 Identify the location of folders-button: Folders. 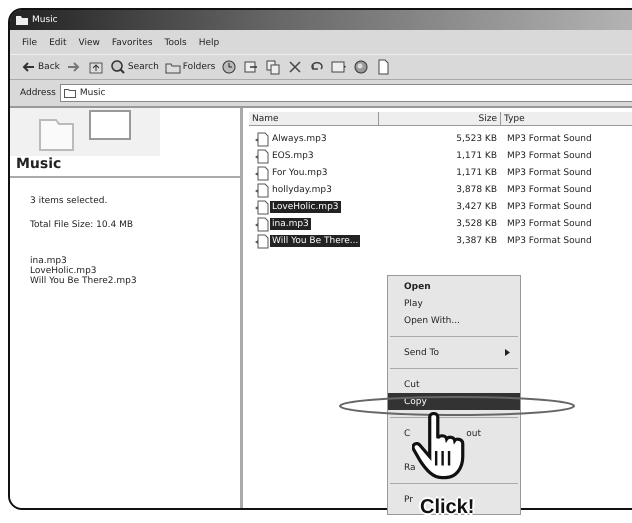
(190, 67).